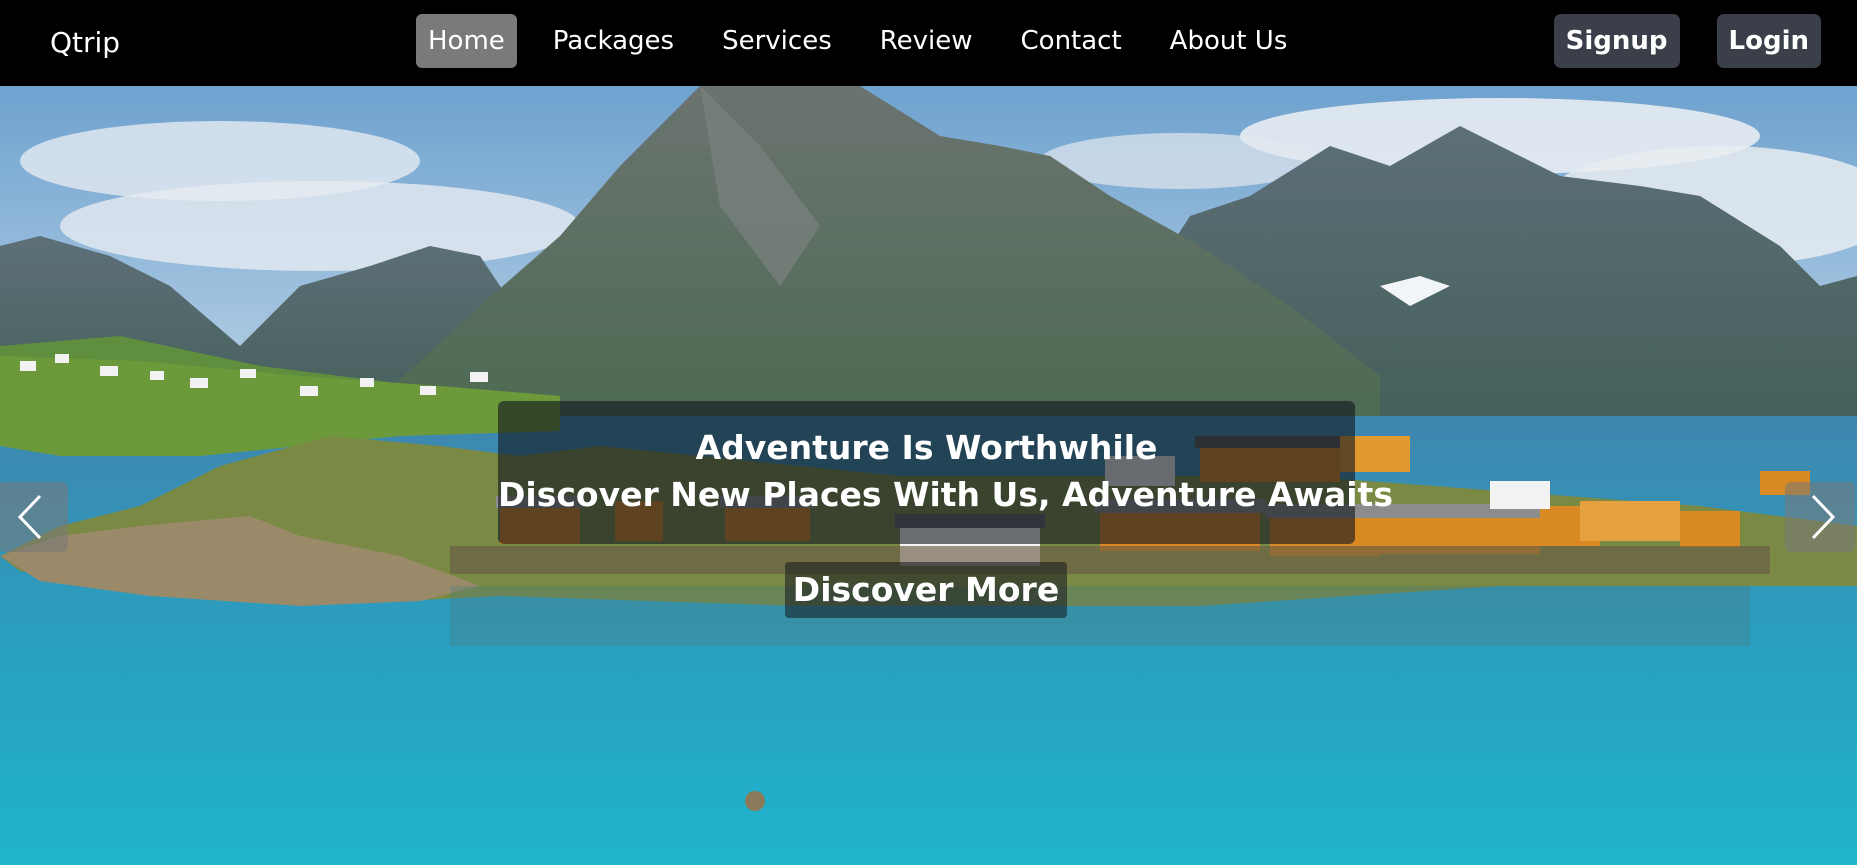  I want to click on nav-link-packages: Packages, so click(613, 41).